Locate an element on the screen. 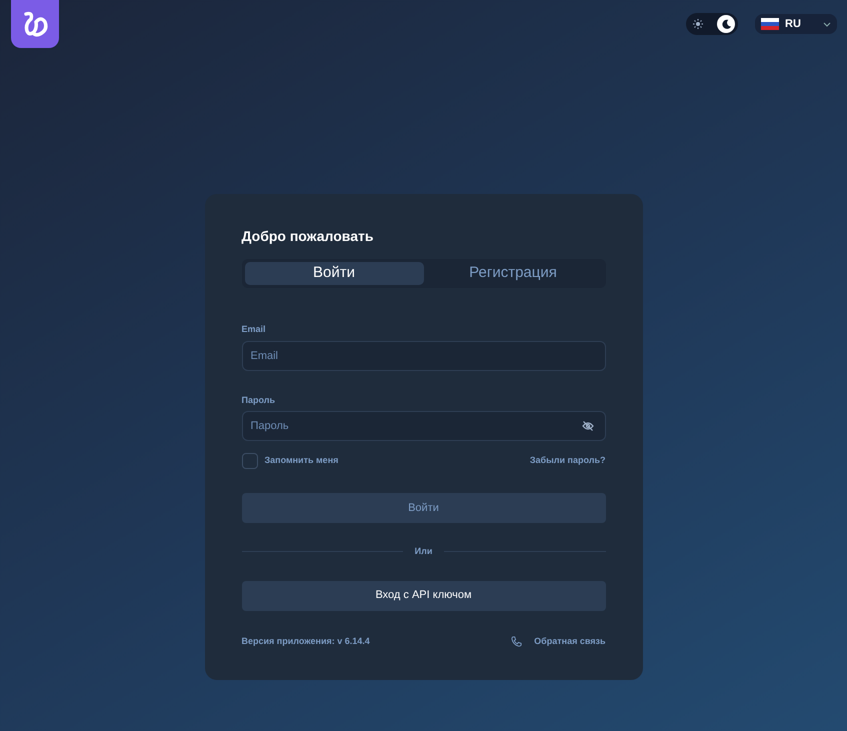 This screenshot has height=731, width=847. dark-theme-button is located at coordinates (726, 24).